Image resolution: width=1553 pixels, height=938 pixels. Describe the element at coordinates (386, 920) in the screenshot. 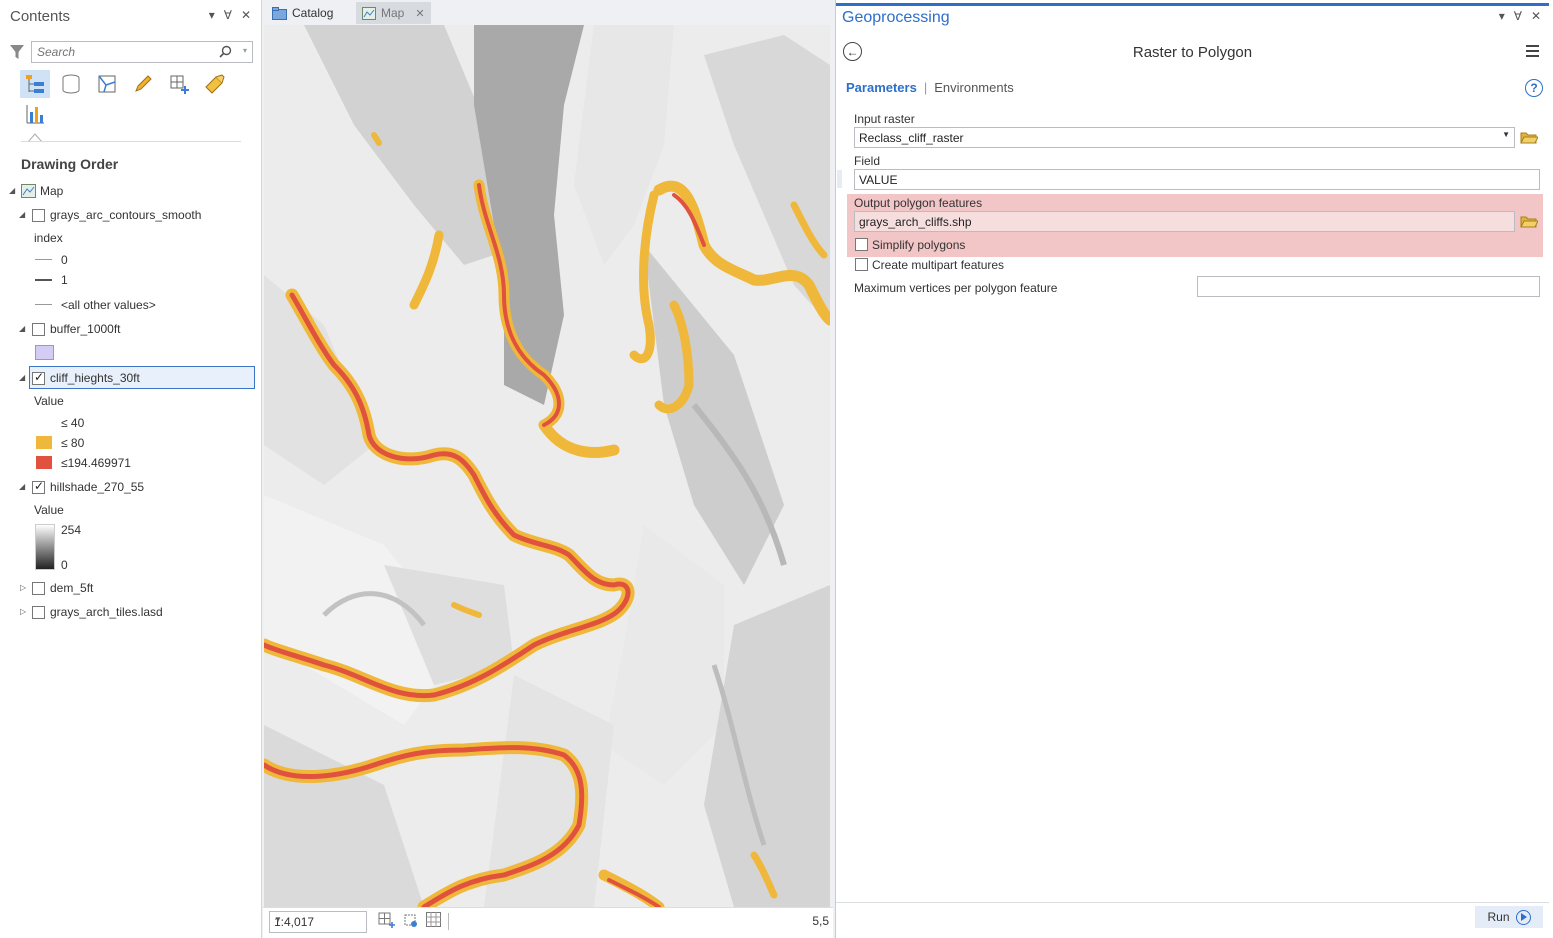

I see `fixed-zoom-icon` at that location.